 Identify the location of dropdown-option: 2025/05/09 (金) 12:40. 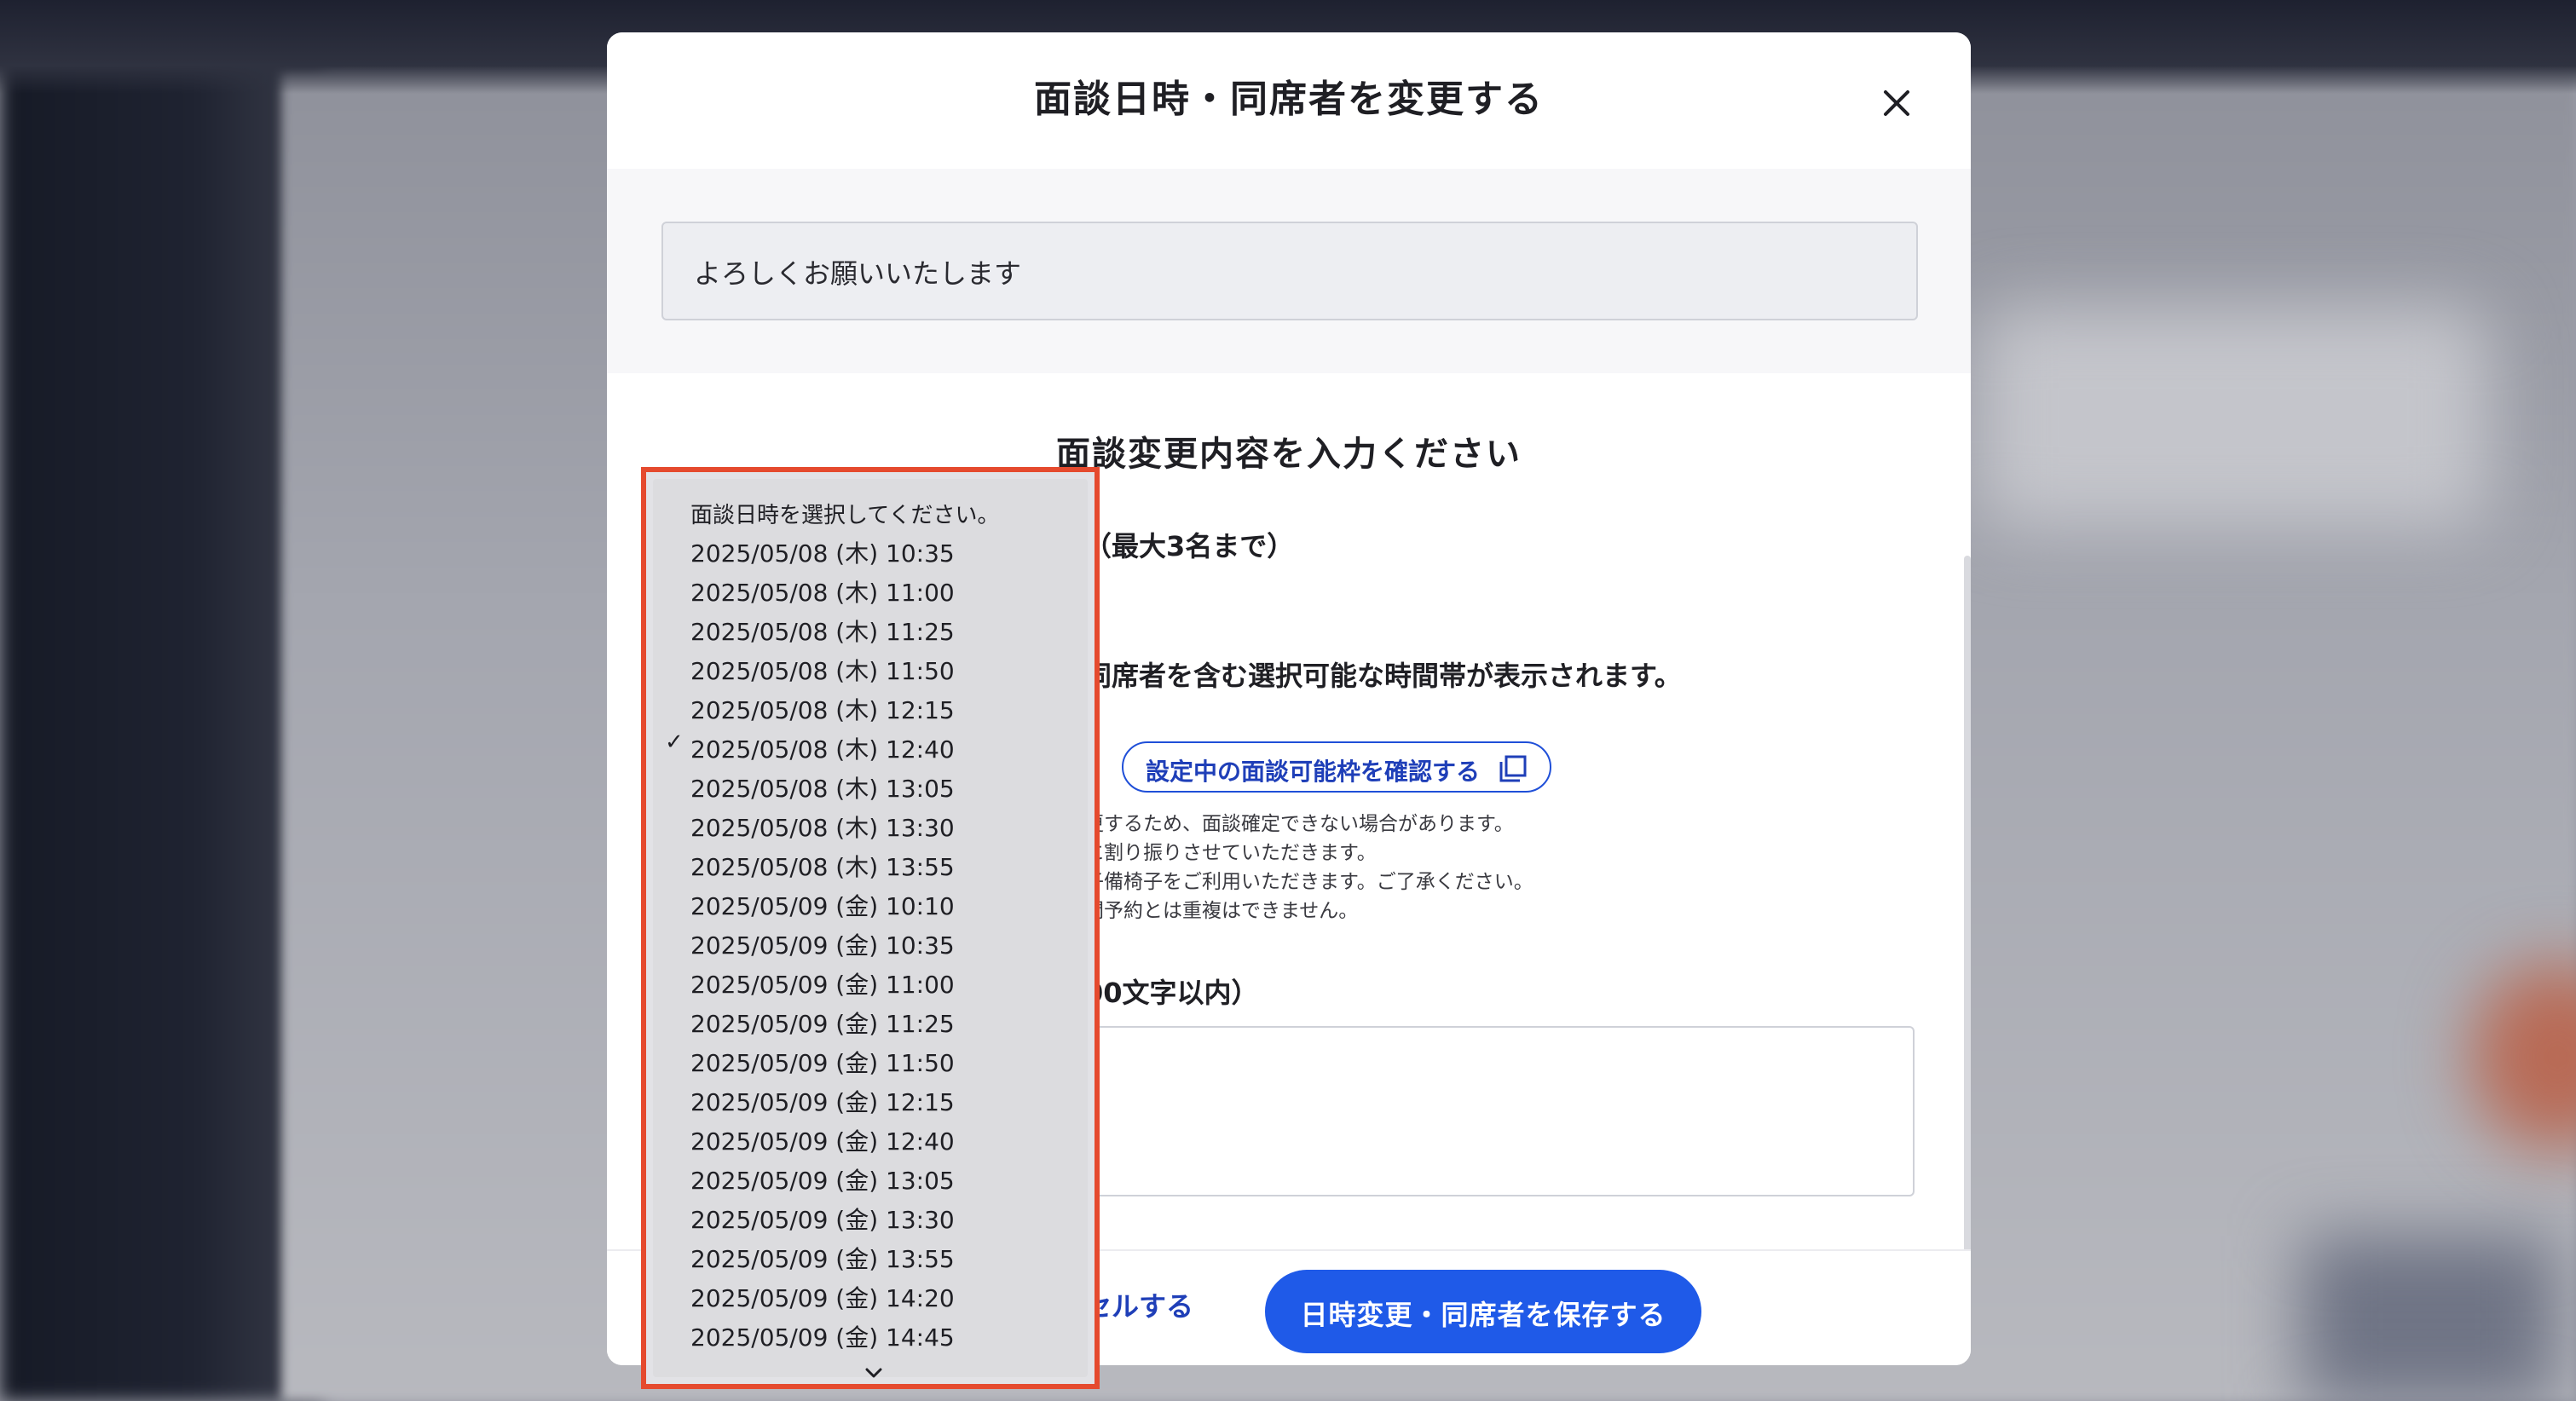
(870, 1137).